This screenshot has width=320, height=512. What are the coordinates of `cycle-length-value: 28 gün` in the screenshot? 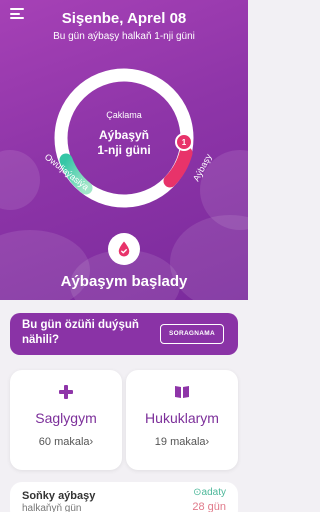 It's located at (209, 506).